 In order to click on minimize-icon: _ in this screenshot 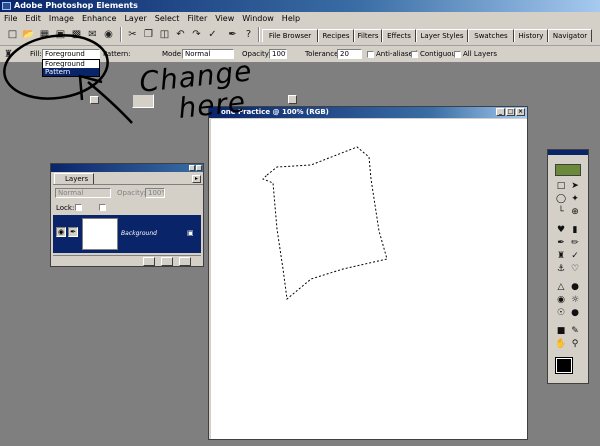, I will do `click(500, 112)`.